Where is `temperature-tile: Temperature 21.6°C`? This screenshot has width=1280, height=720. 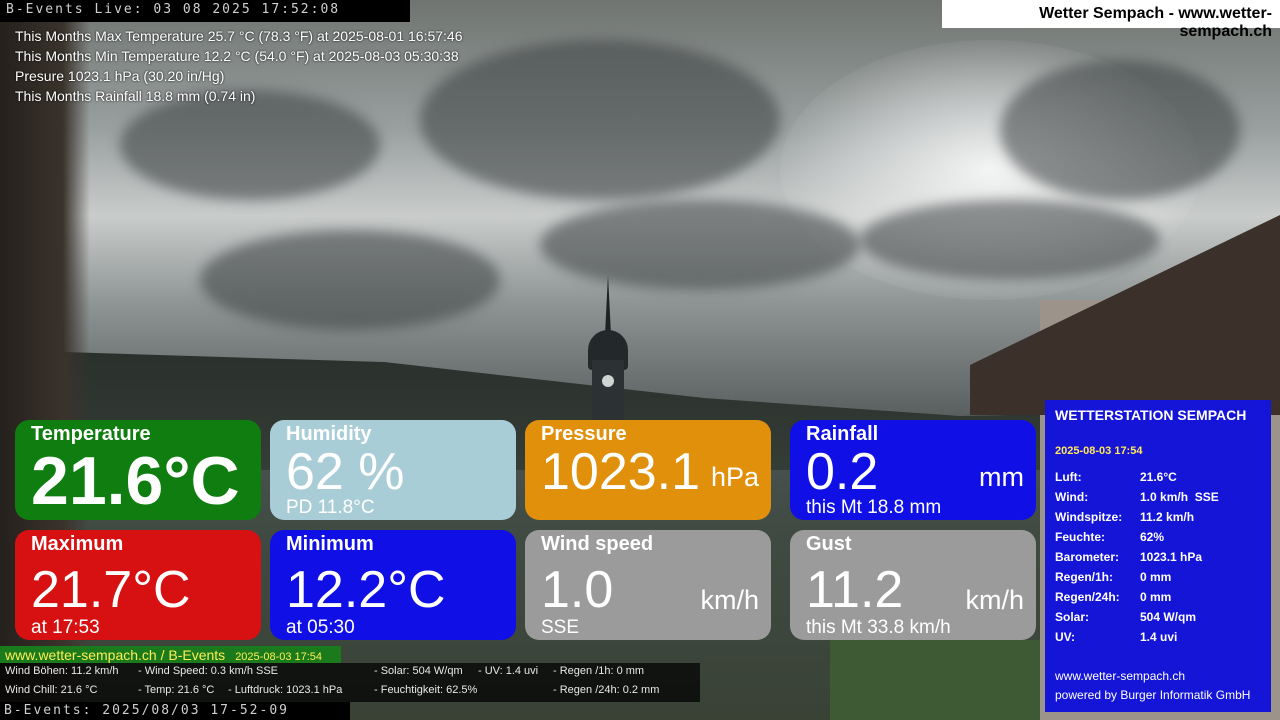
temperature-tile: Temperature 21.6°C is located at coordinates (138, 470).